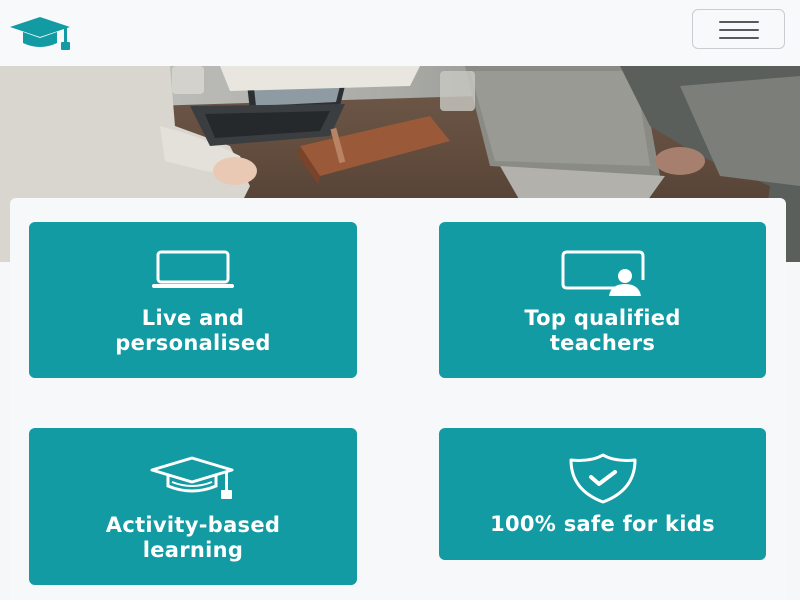 Image resolution: width=800 pixels, height=600 pixels. I want to click on hamburger-menu-icon, so click(739, 30).